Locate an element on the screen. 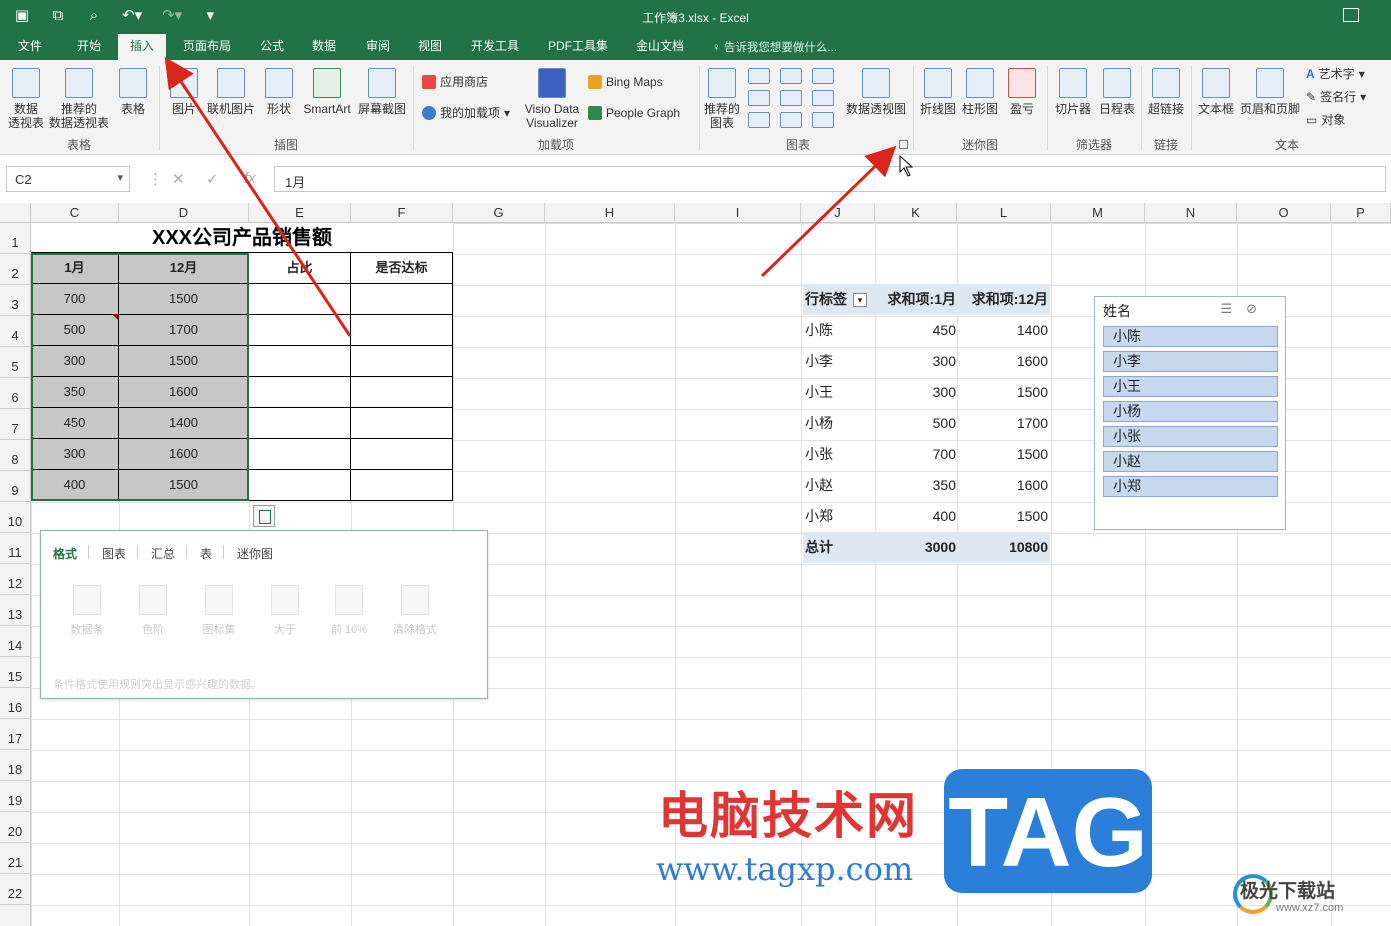  pivot-cell: 1400 is located at coordinates (1004, 330).